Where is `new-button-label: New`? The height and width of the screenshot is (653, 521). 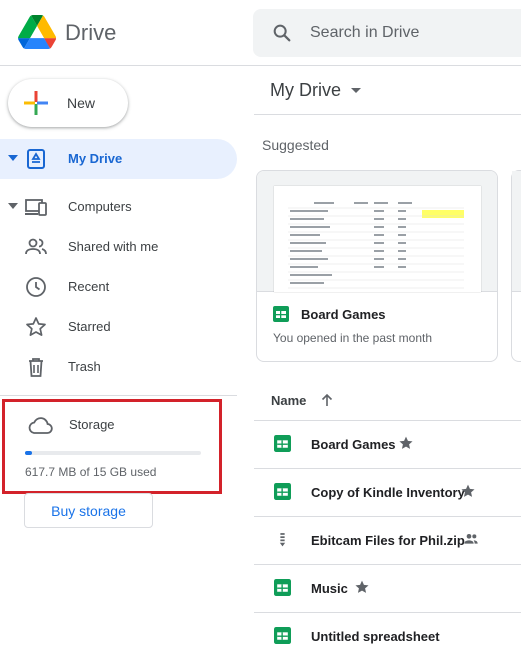
new-button-label: New is located at coordinates (81, 103).